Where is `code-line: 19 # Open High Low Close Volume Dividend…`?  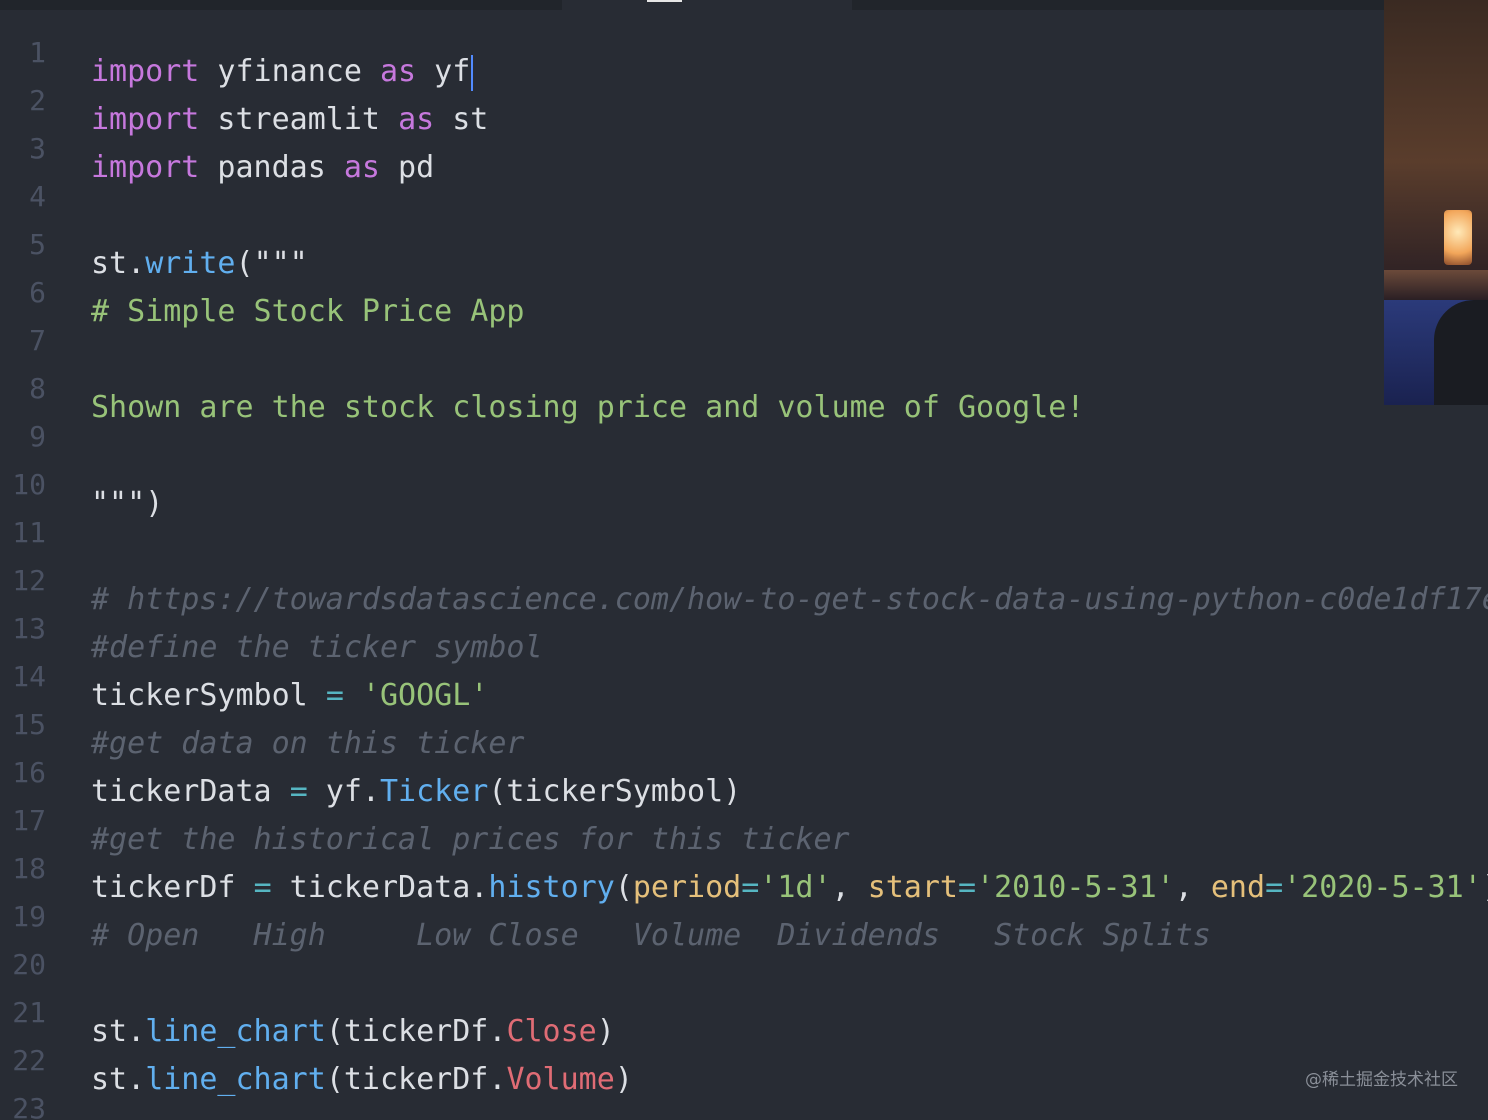
code-line: 19 # Open High Low Close Volume Dividend… is located at coordinates (744, 913).